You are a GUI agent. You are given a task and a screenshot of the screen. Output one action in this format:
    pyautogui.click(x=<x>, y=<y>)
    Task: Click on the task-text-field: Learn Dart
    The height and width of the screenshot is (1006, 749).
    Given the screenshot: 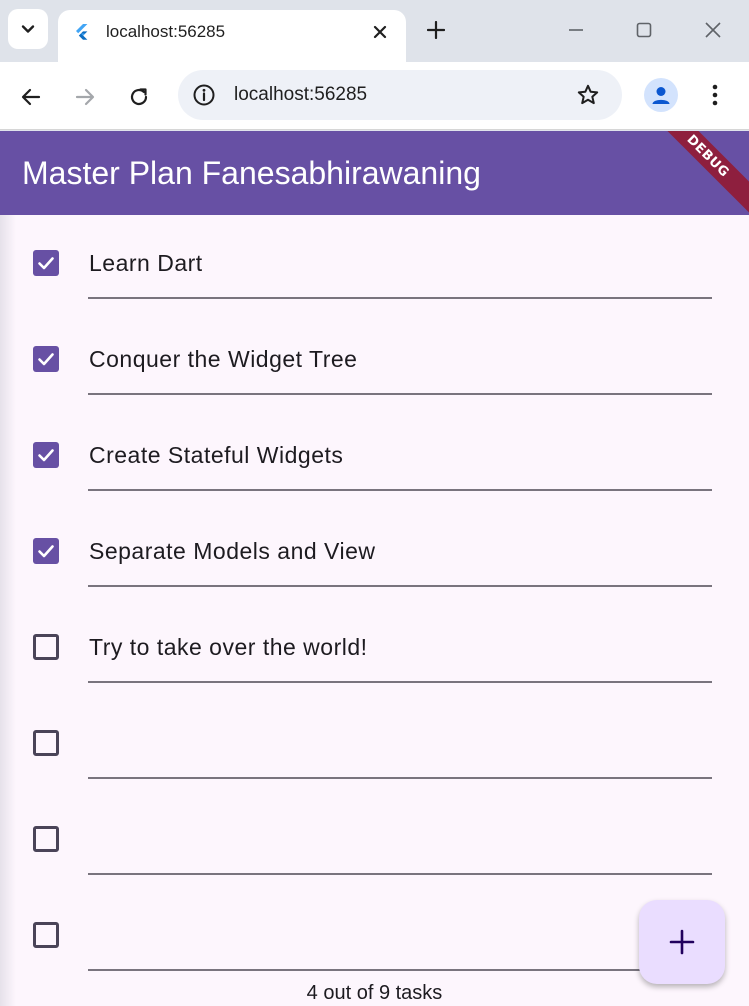 What is the action you would take?
    pyautogui.click(x=146, y=263)
    